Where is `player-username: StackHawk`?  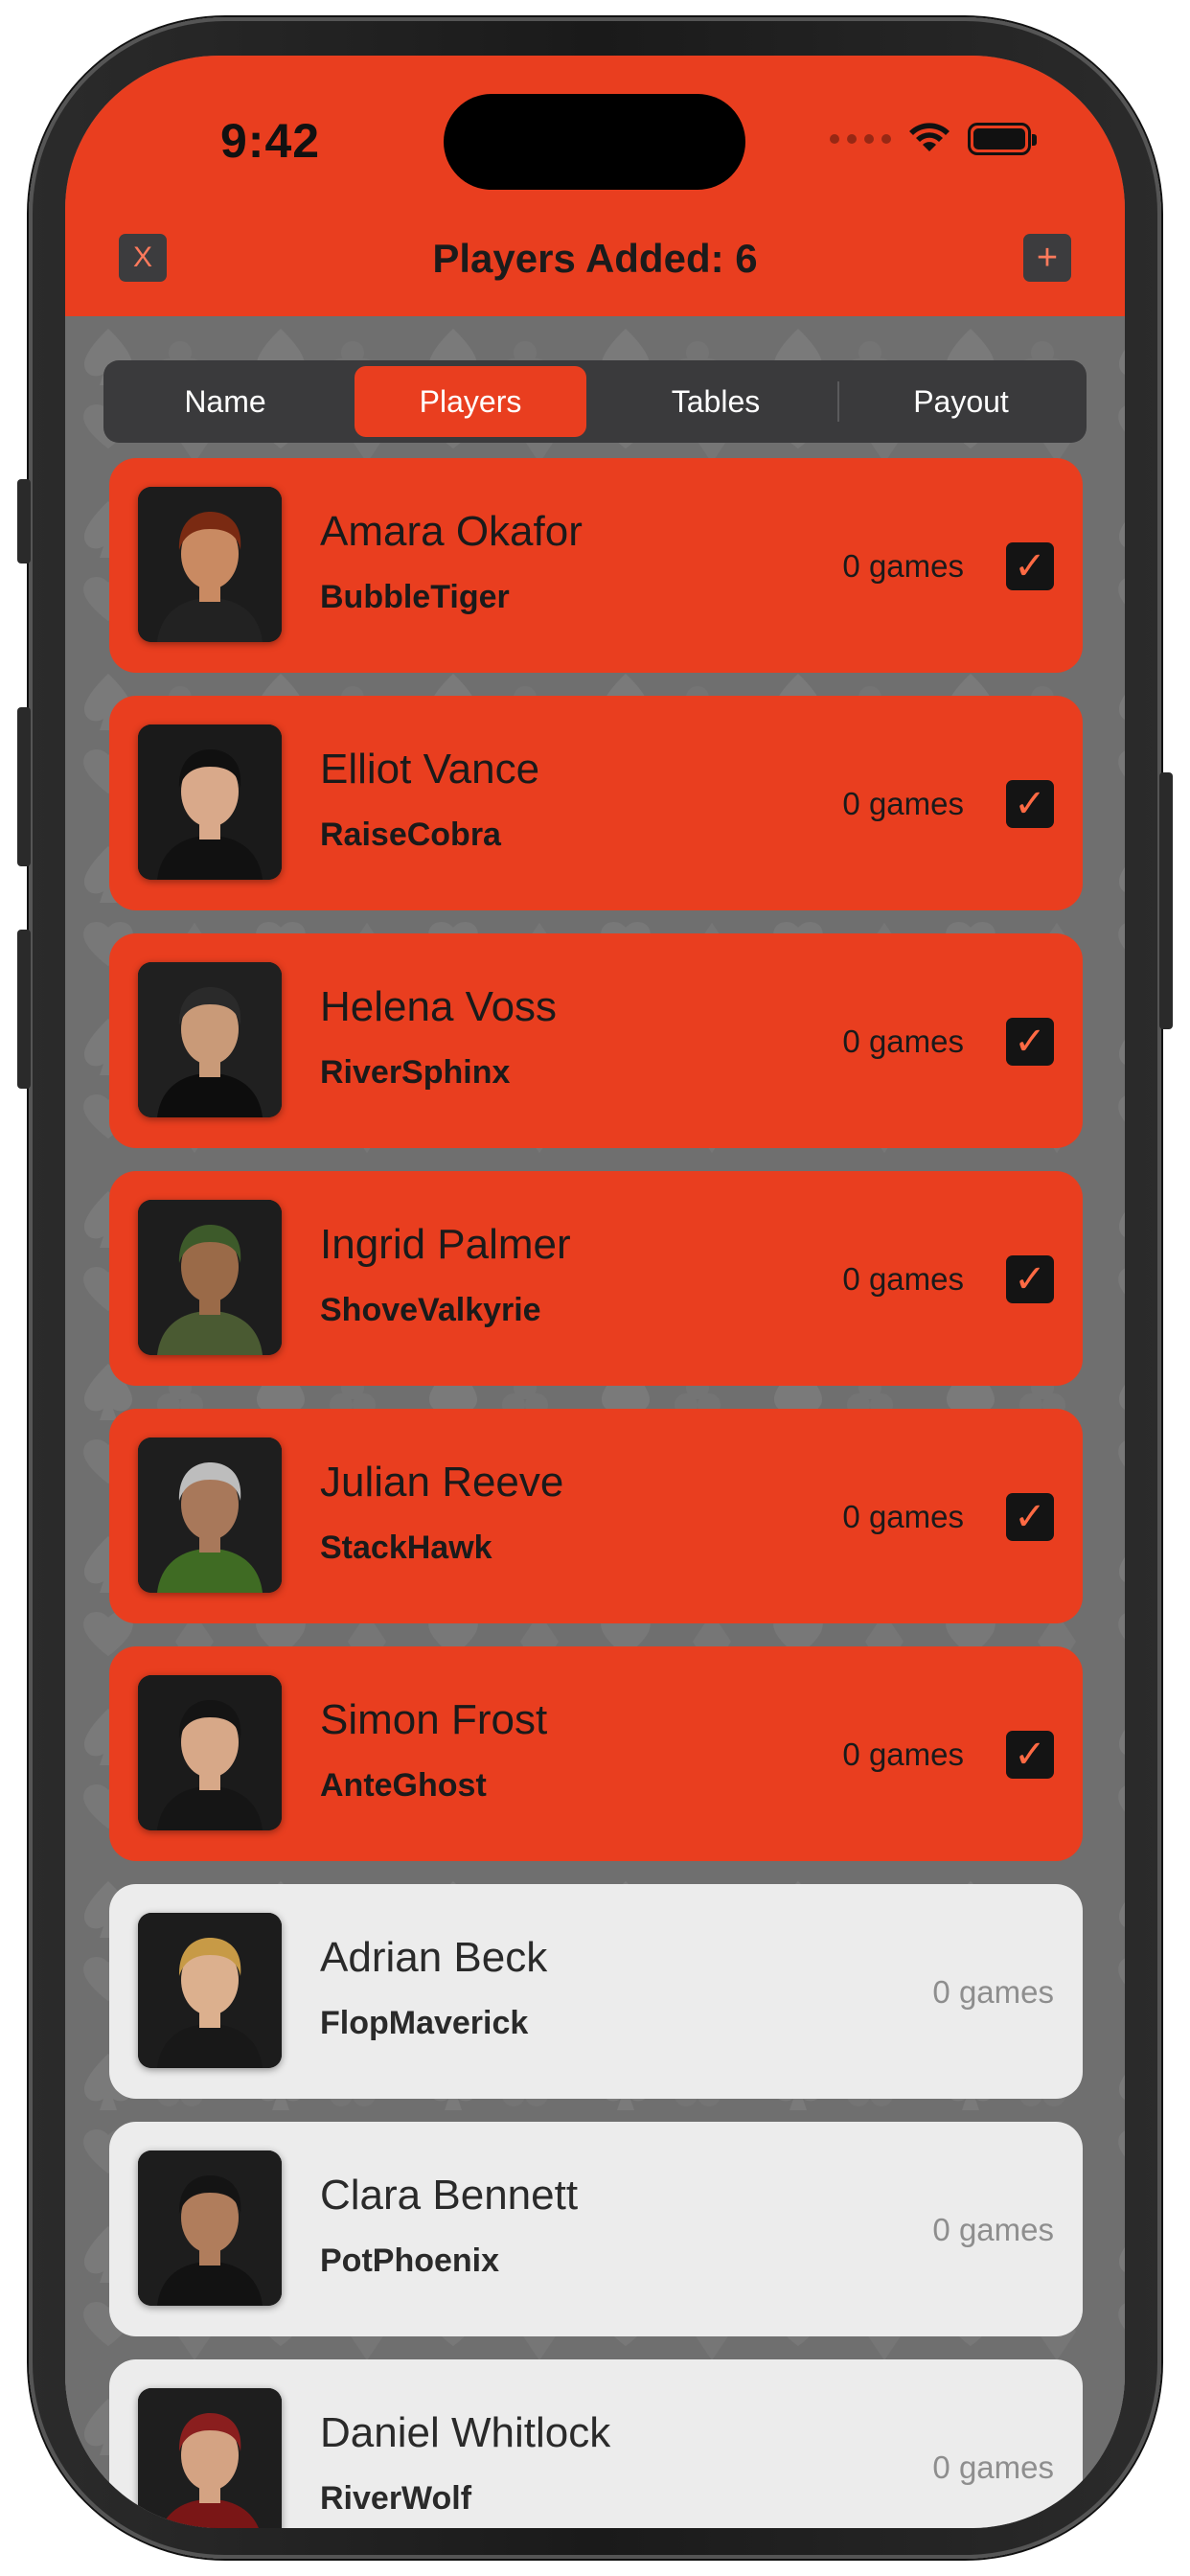 player-username: StackHawk is located at coordinates (406, 1548).